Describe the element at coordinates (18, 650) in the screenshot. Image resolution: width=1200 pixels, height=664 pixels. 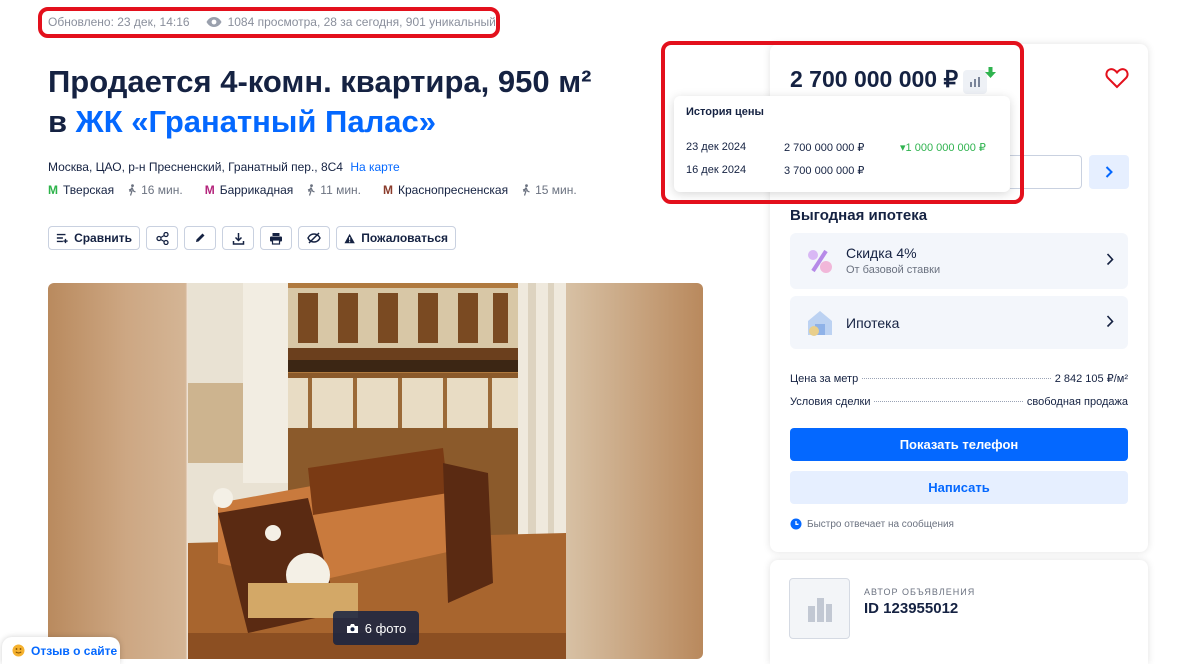
I see `smiley-icon` at that location.